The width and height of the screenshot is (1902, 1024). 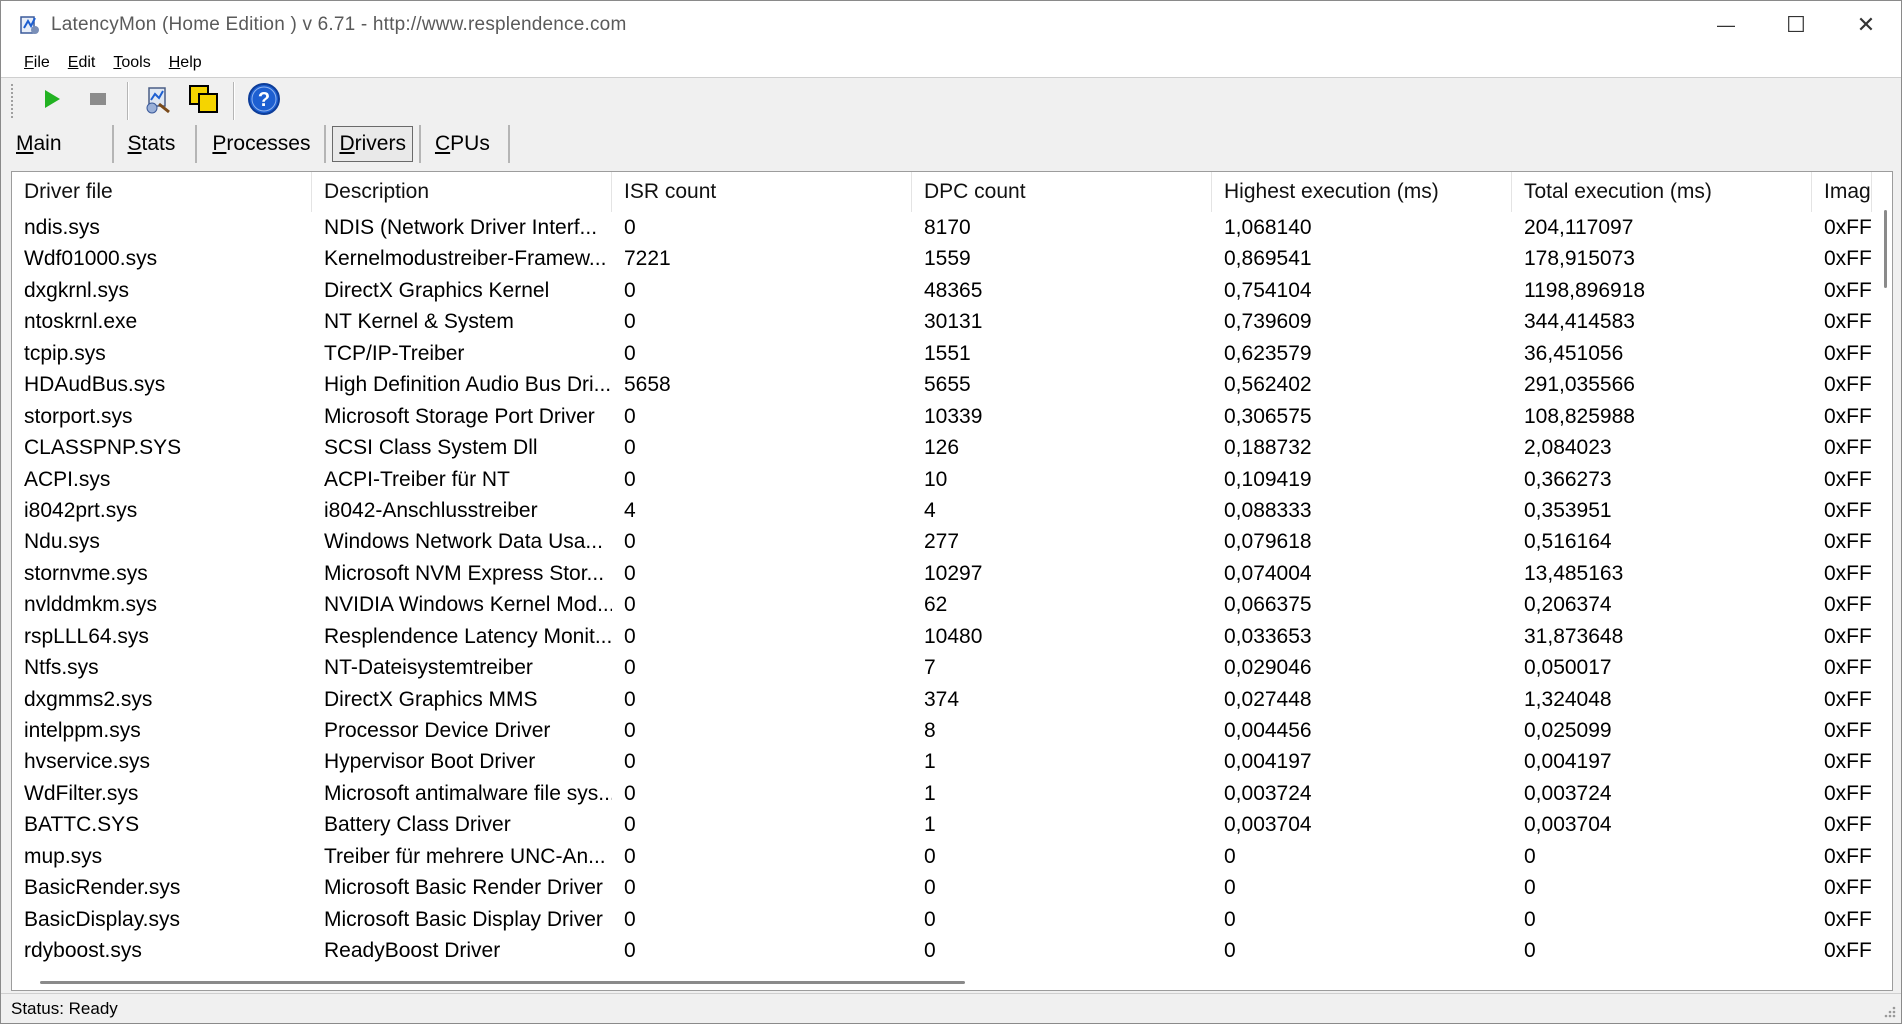 What do you see at coordinates (462, 192) in the screenshot?
I see `column-header-description: Description` at bounding box center [462, 192].